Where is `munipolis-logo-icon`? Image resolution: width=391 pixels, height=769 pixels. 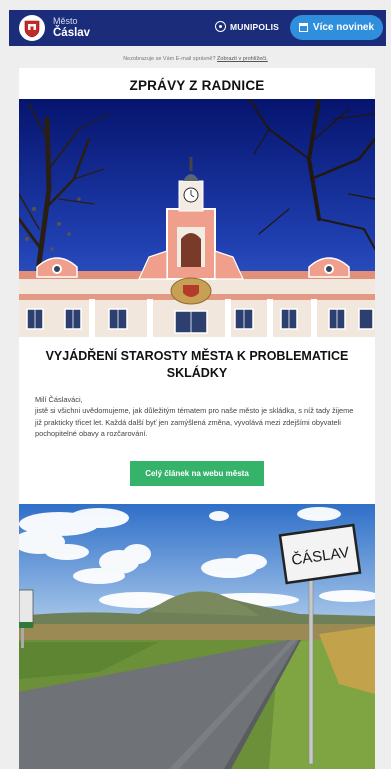 munipolis-logo-icon is located at coordinates (220, 26).